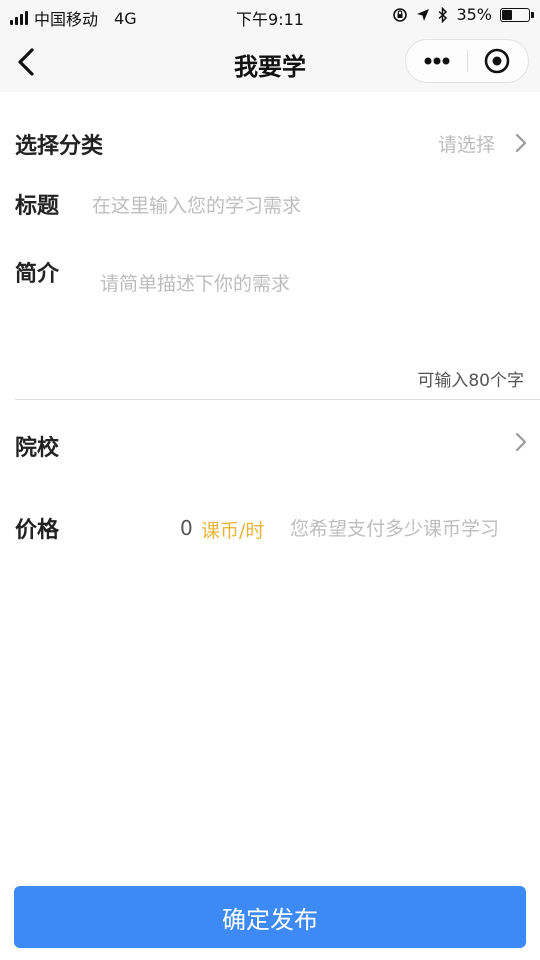 This screenshot has width=540, height=960. Describe the element at coordinates (125, 18) in the screenshot. I see `network-type: 4G` at that location.